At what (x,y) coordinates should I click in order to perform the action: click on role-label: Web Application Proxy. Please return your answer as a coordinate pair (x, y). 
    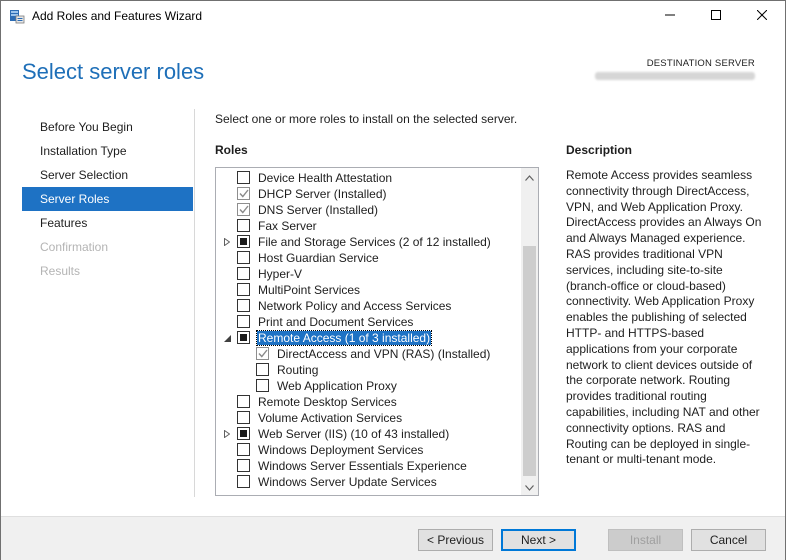
    Looking at the image, I should click on (337, 386).